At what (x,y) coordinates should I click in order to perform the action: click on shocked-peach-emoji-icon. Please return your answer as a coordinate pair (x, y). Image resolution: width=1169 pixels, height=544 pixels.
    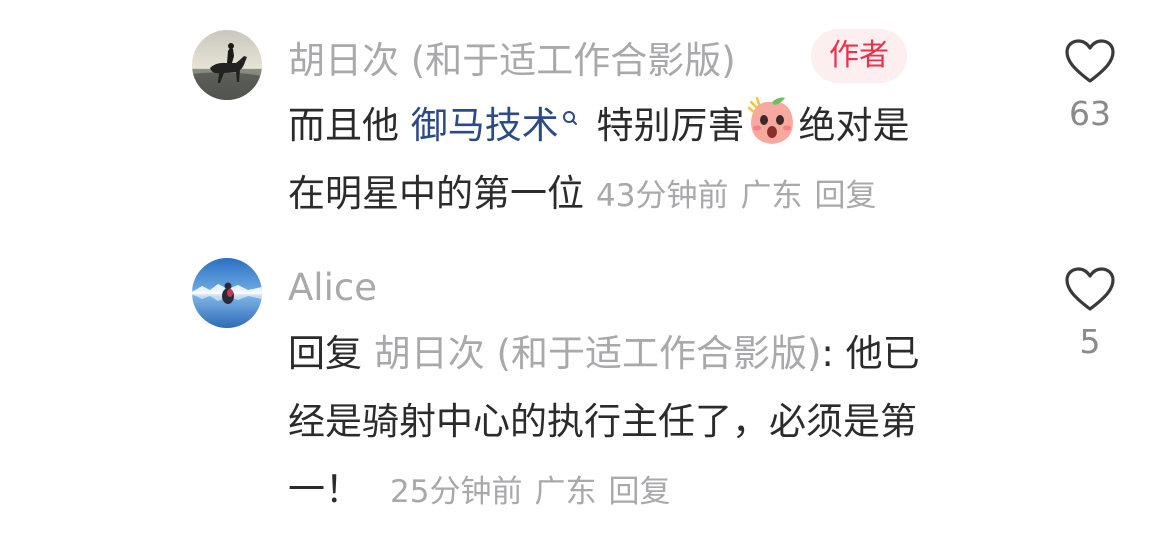
    Looking at the image, I should click on (772, 121).